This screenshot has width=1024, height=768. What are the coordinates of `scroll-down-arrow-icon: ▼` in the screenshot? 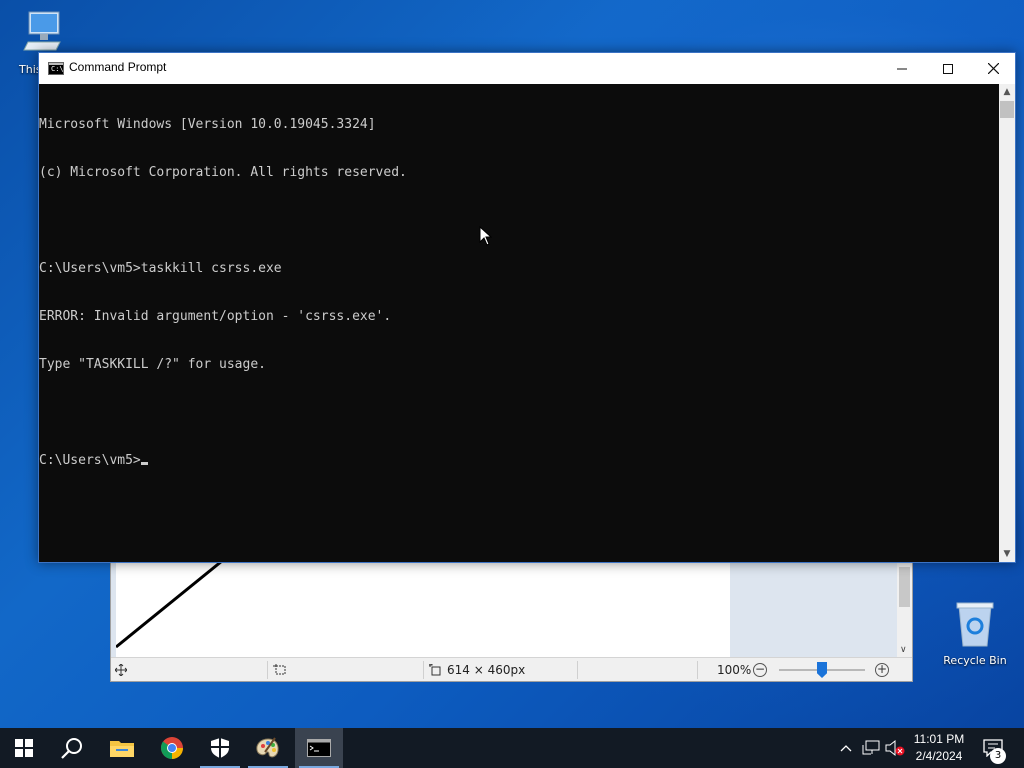 It's located at (1007, 554).